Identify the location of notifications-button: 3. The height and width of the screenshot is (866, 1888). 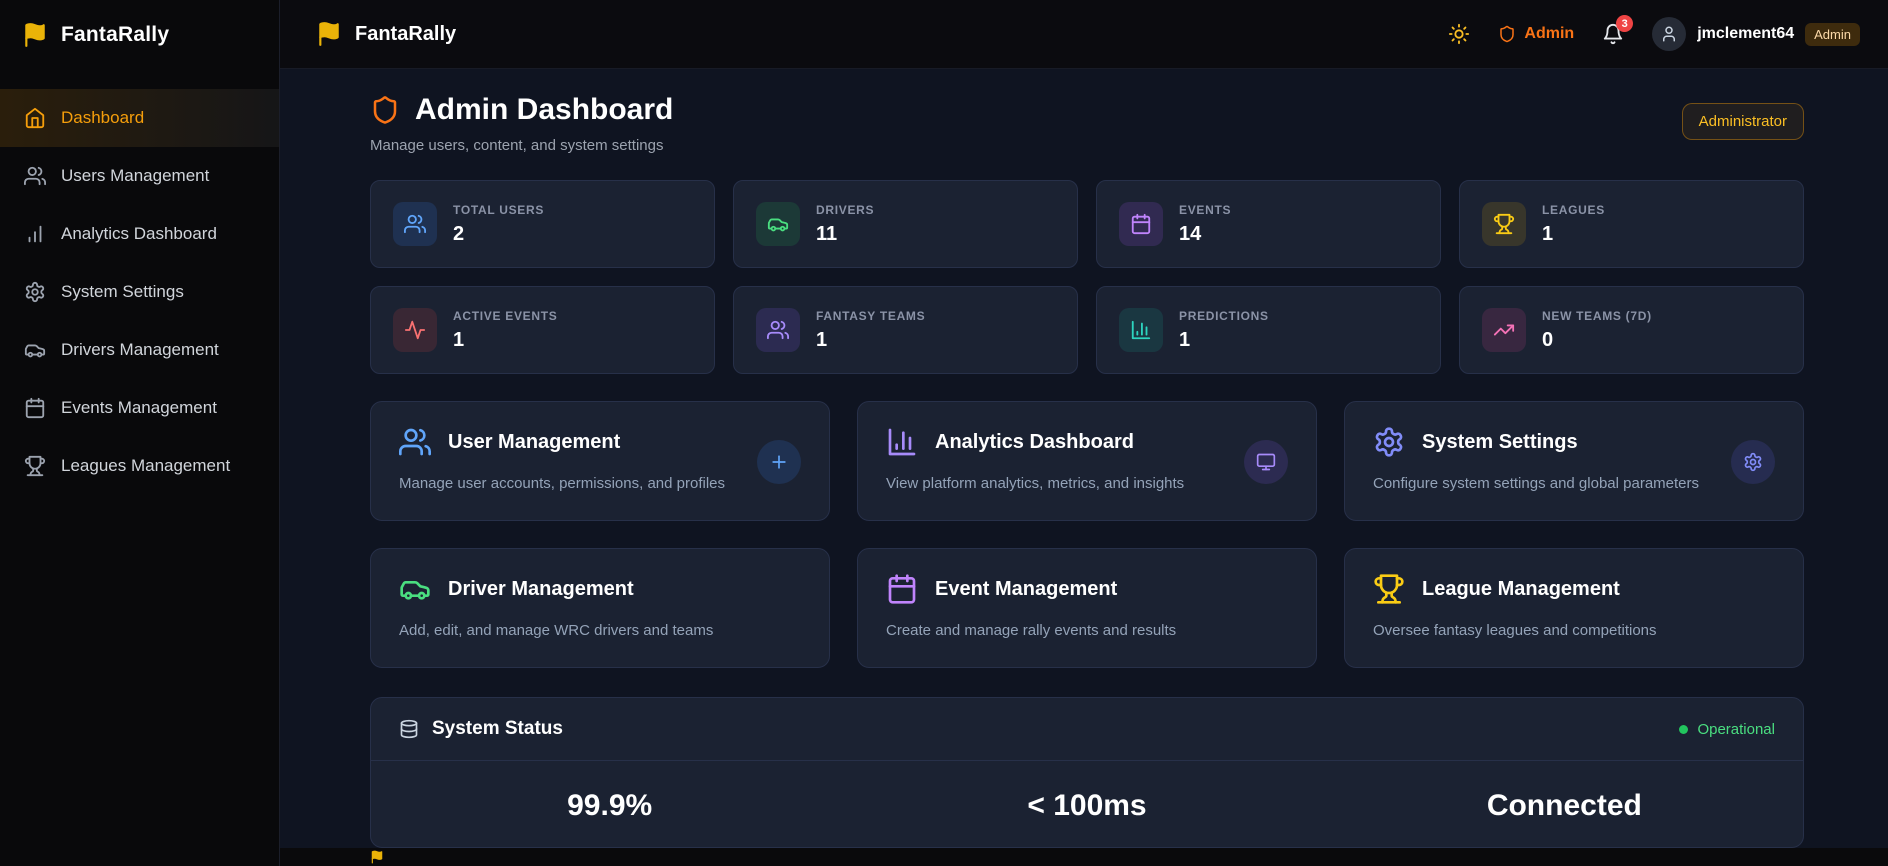
(1618, 30).